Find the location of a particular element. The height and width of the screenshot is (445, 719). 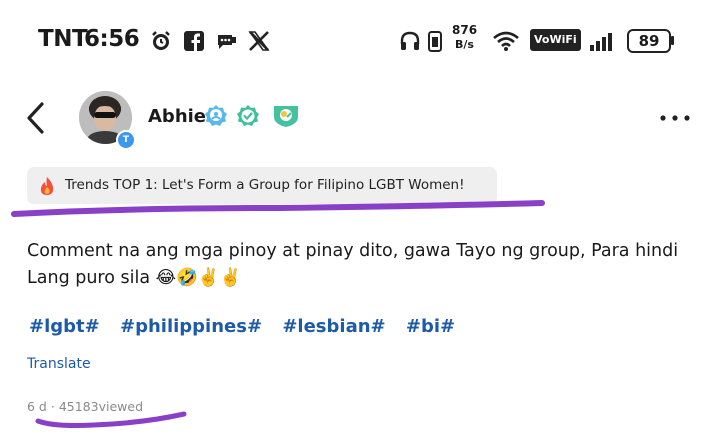

carrier-label: TNT is located at coordinates (63, 39).